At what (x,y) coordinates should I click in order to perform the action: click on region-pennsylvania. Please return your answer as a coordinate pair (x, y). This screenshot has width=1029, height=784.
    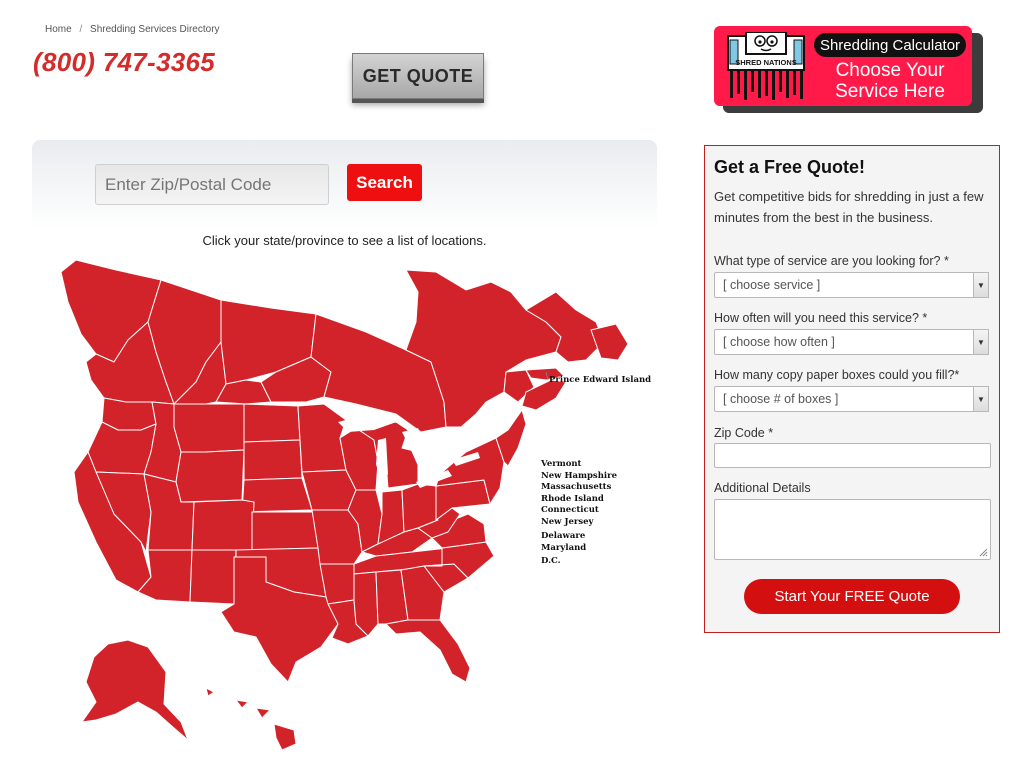
    Looking at the image, I should click on (463, 500).